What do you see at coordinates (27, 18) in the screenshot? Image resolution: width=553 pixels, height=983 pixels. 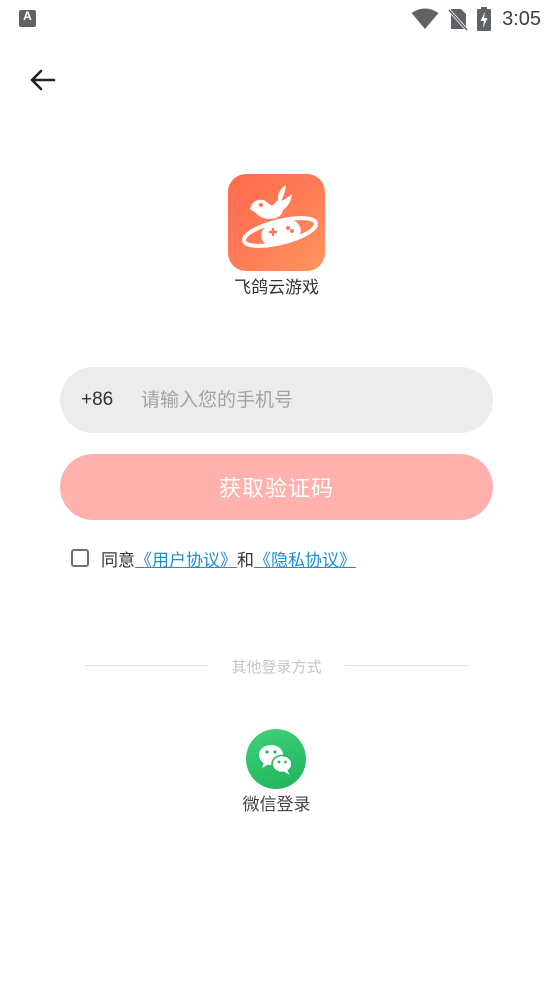 I see `app-notification-icon` at bounding box center [27, 18].